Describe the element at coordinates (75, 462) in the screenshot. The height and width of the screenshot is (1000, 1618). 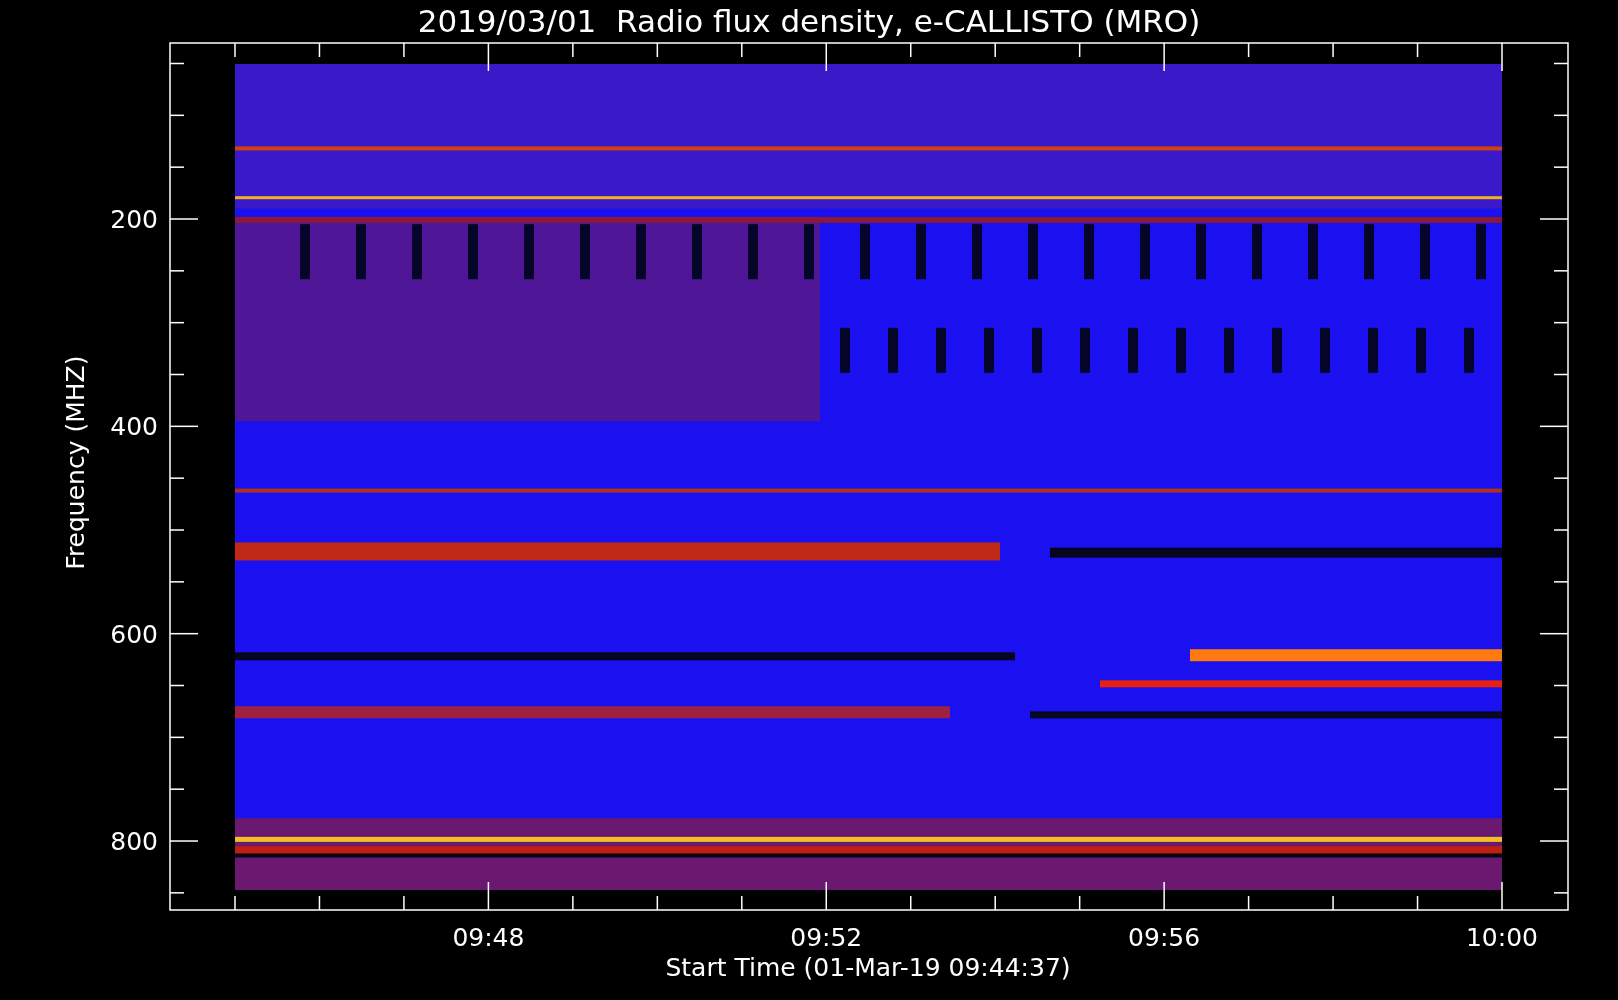
I see `y-axis-label: Frequency (MHZ)` at that location.